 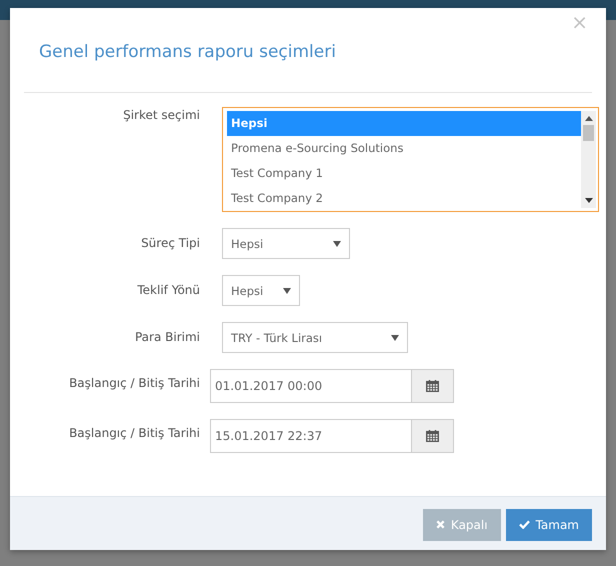 I want to click on scroll-down-icon, so click(x=588, y=200).